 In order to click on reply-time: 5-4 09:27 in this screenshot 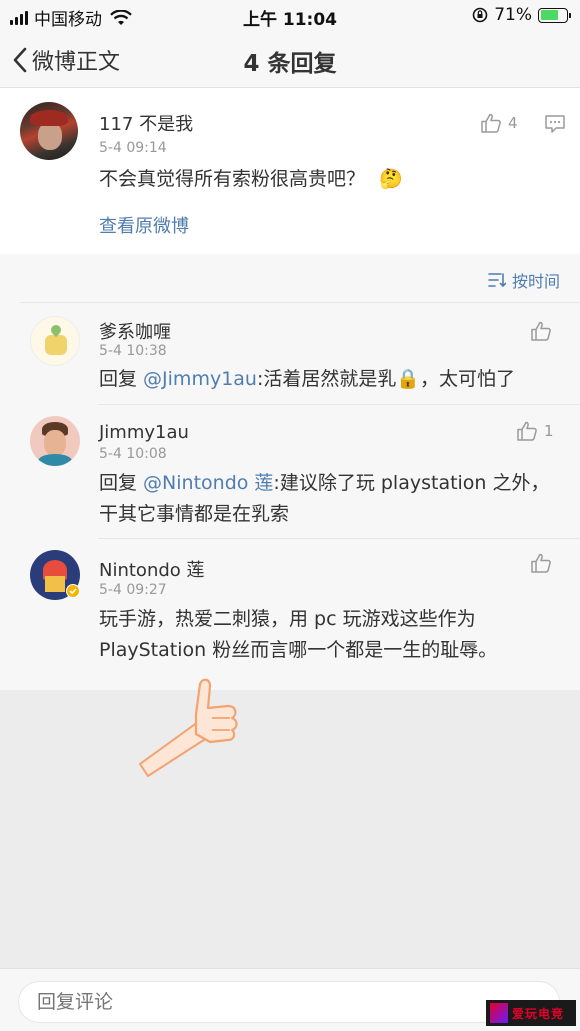, I will do `click(133, 590)`.